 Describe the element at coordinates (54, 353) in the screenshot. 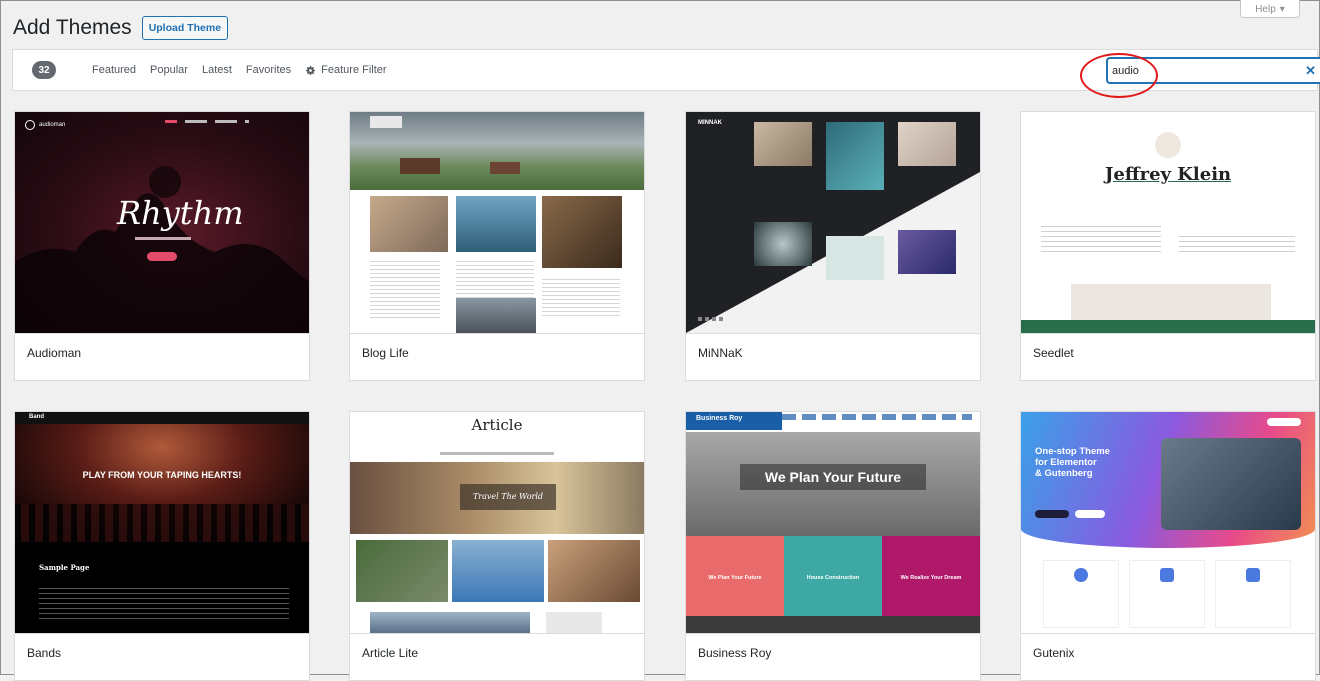

I see `theme-name: Audioman` at that location.